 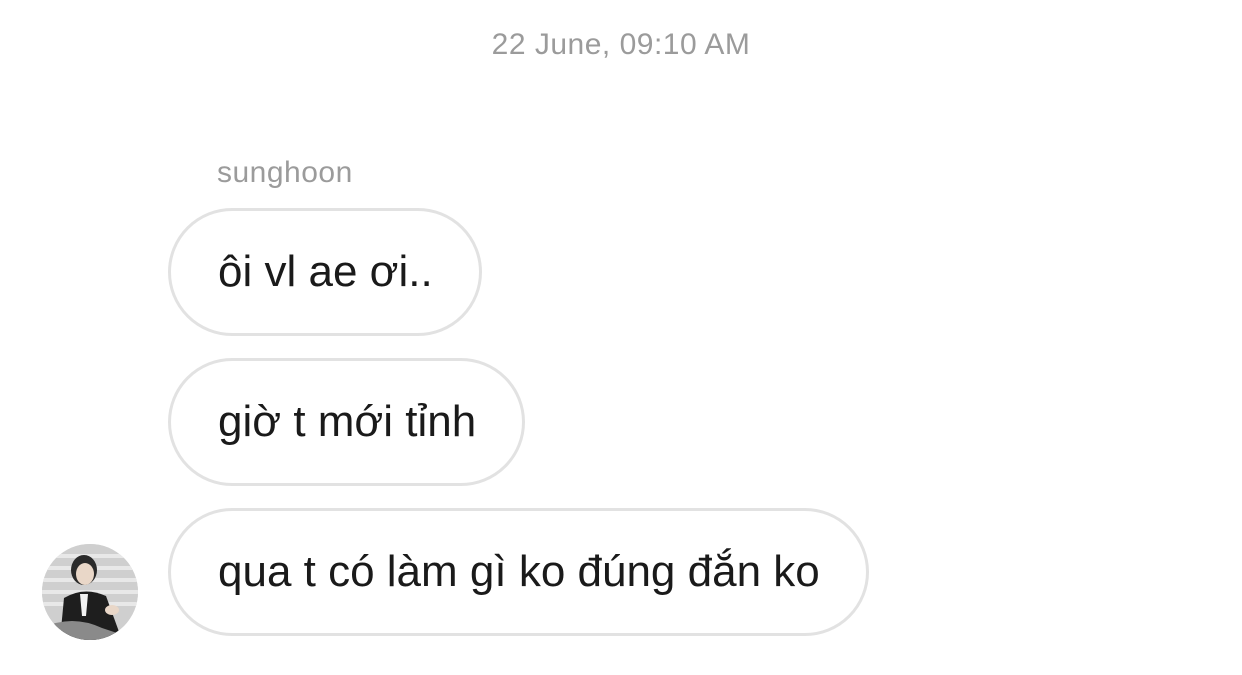 I want to click on profile-photo-icon, so click(x=90, y=592).